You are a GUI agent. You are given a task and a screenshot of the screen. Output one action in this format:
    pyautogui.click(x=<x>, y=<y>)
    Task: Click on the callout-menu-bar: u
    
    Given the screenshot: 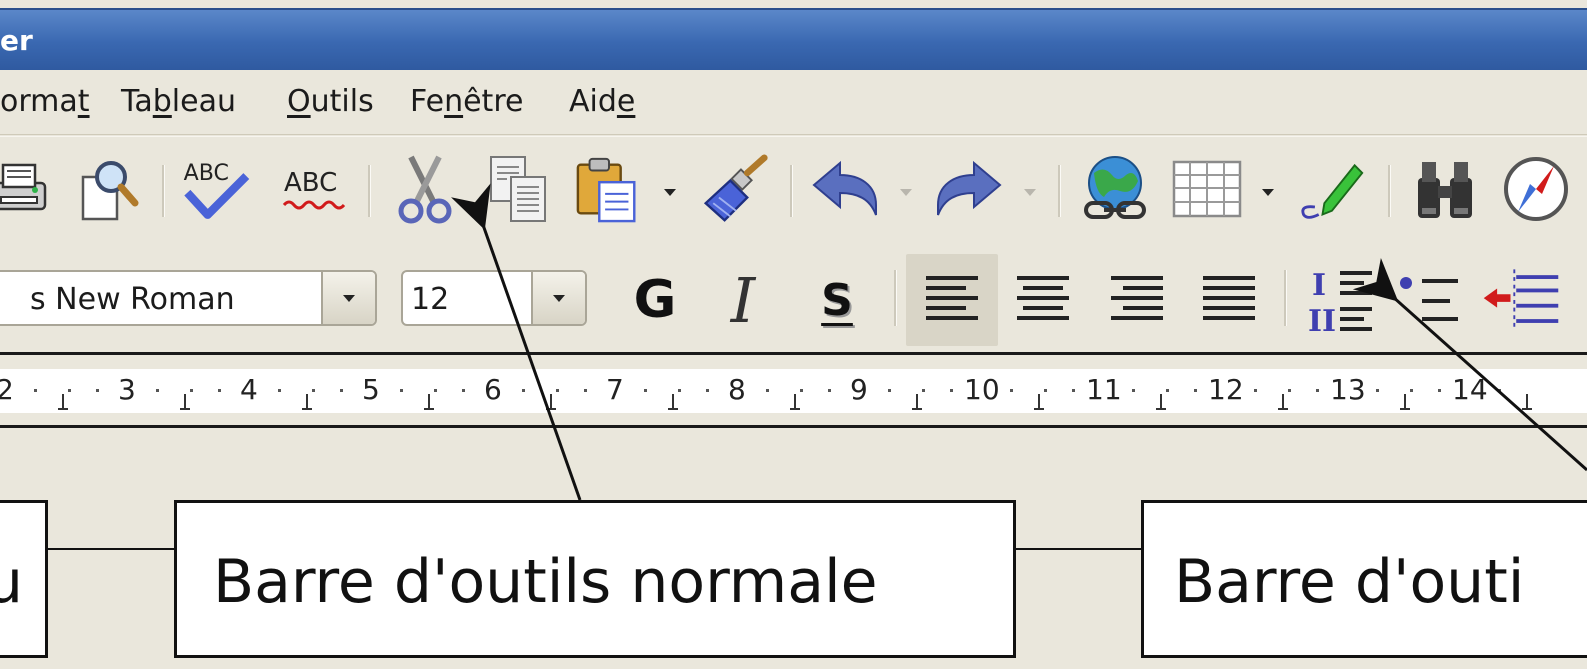 What is the action you would take?
    pyautogui.click(x=24, y=579)
    